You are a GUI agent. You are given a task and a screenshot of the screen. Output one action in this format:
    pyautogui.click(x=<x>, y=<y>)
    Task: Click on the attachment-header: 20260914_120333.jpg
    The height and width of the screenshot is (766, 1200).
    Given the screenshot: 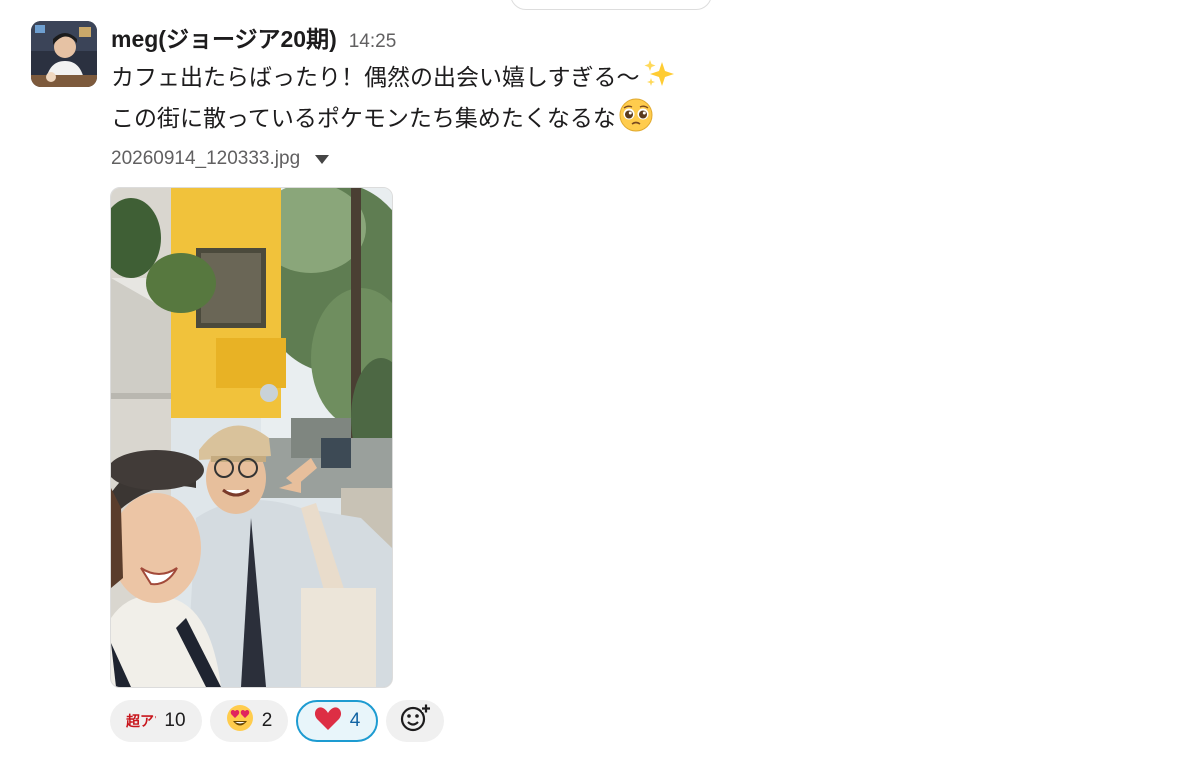 What is the action you would take?
    pyautogui.click(x=220, y=159)
    